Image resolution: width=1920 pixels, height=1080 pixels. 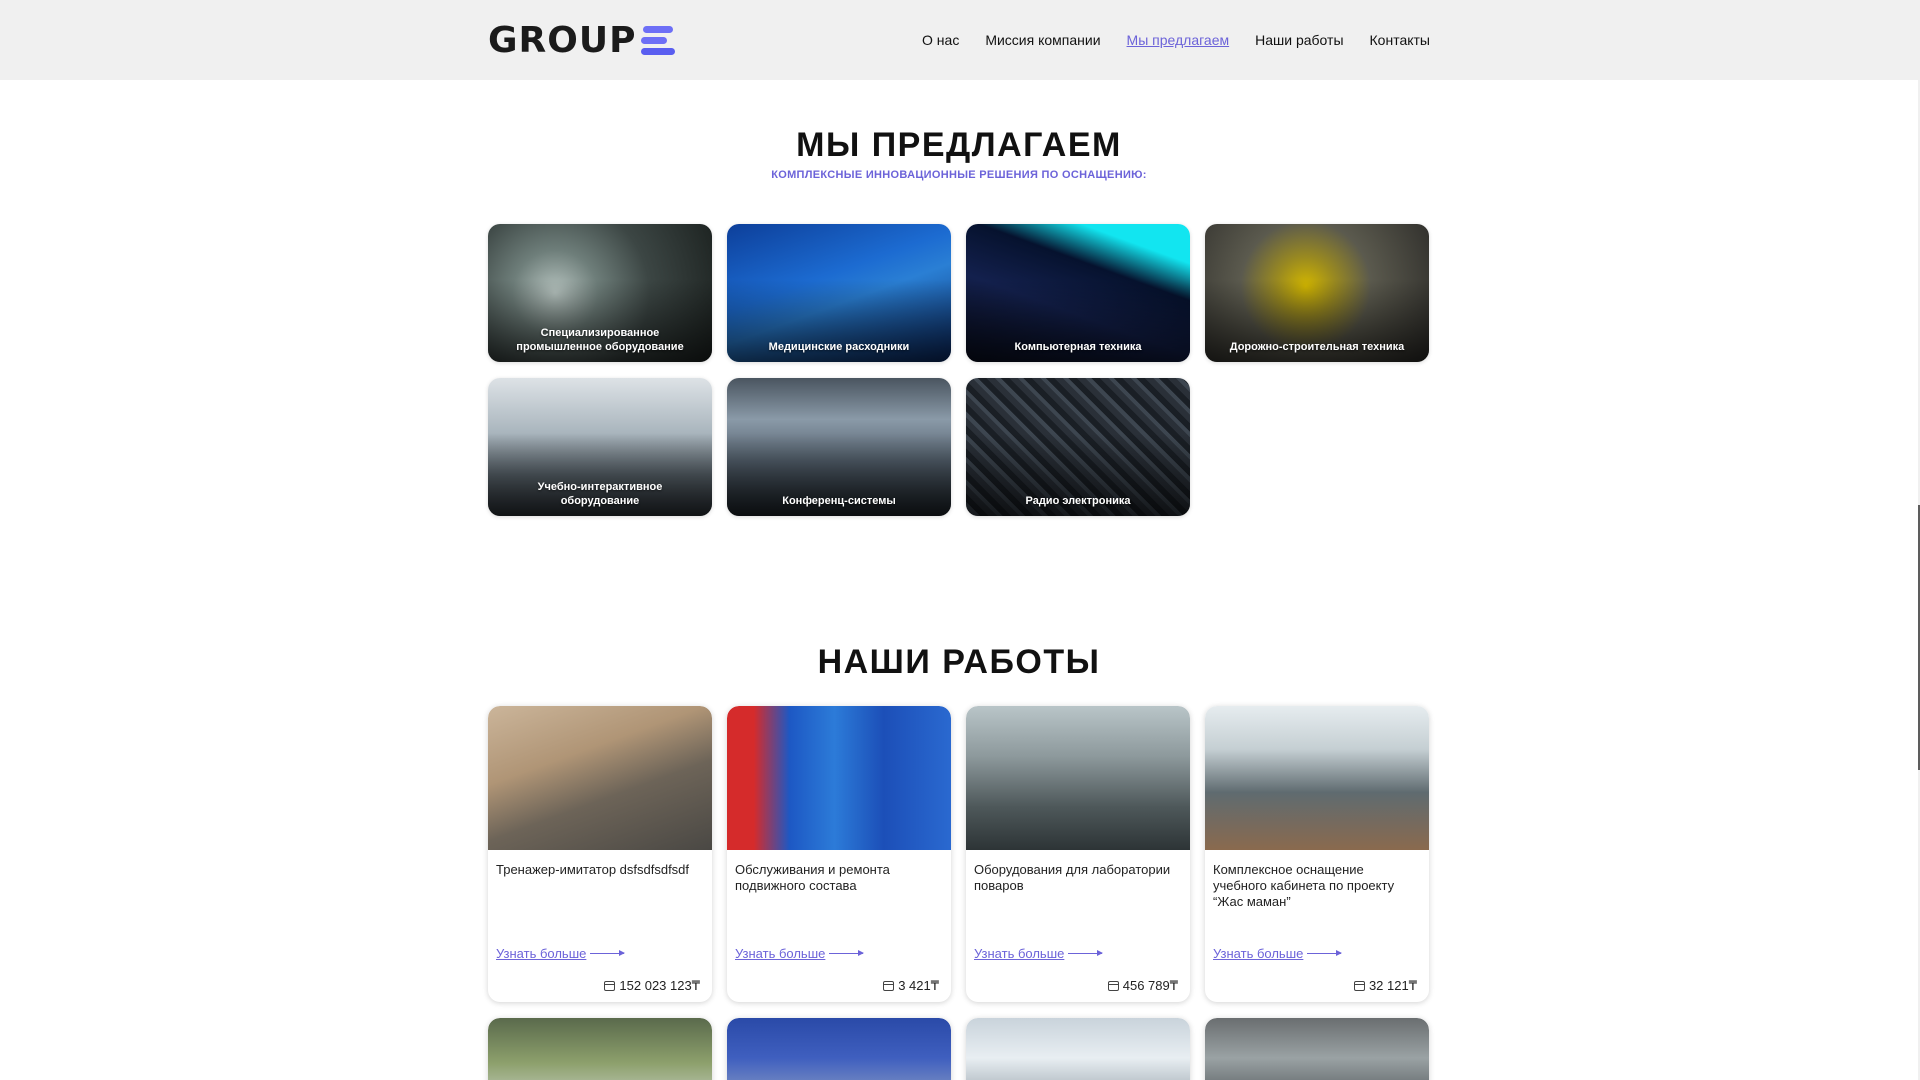 I want to click on logo-text: GROUP, so click(x=562, y=40).